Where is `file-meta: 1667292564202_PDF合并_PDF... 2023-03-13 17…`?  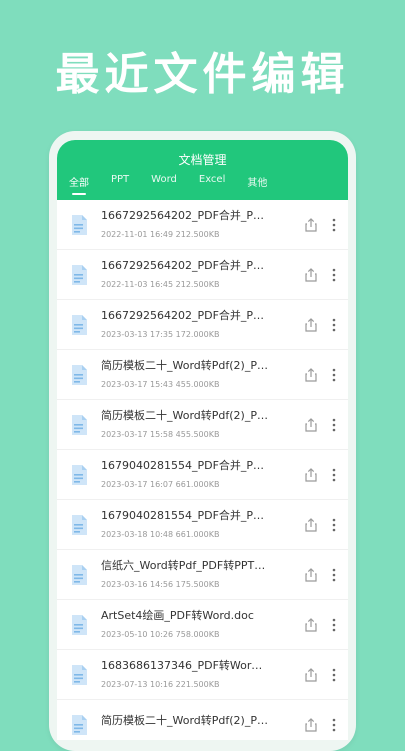
file-meta: 1667292564202_PDF合并_PDF... 2023-03-13 17… is located at coordinates (202, 324).